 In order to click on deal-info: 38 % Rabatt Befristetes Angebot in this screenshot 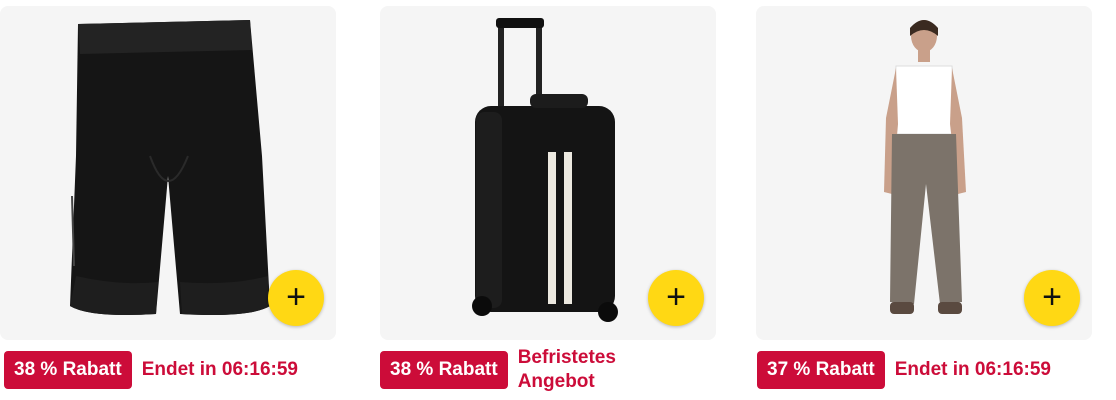, I will do `click(514, 369)`.